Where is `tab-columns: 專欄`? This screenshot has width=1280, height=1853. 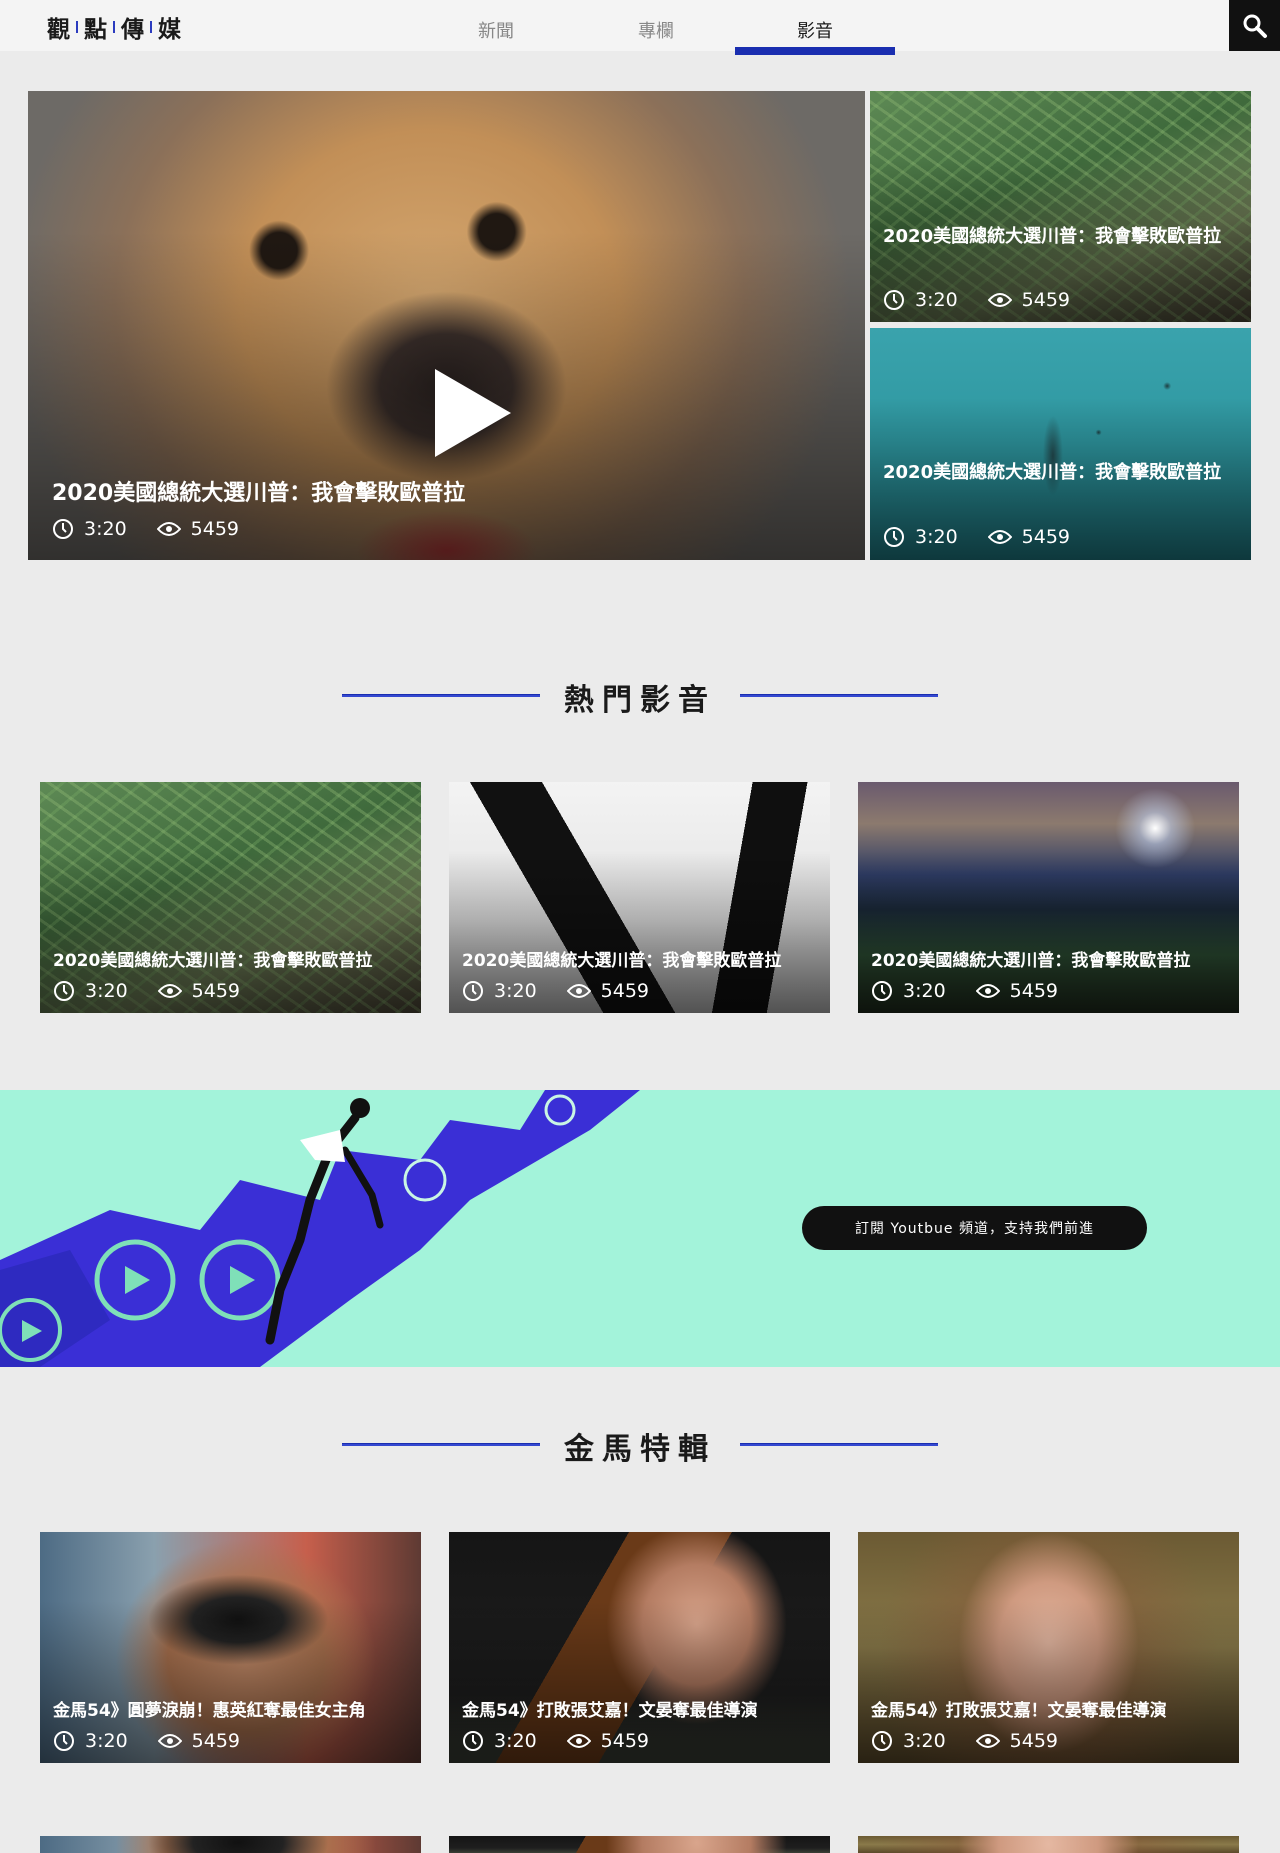 tab-columns: 專欄 is located at coordinates (656, 27).